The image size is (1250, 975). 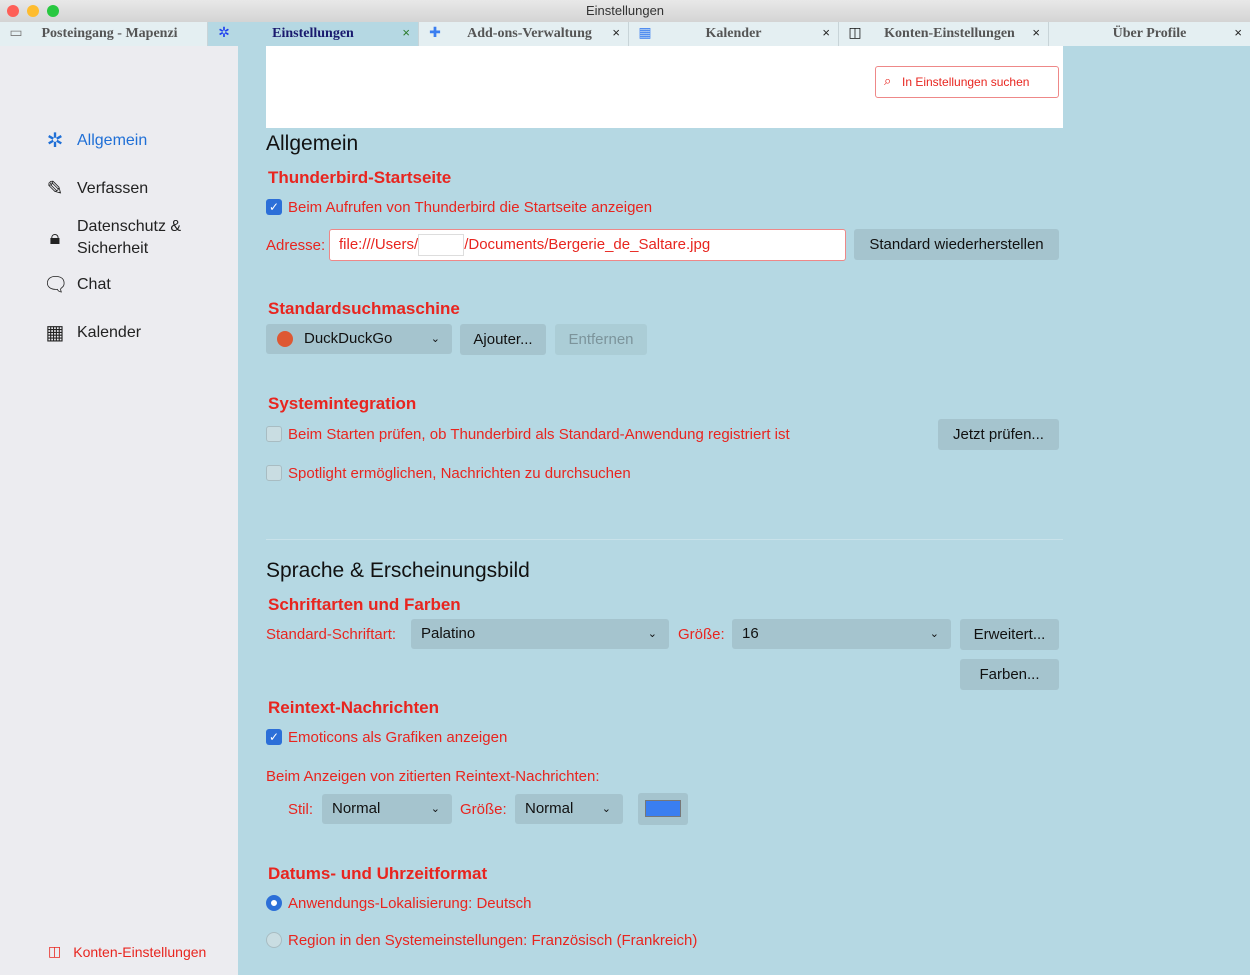 I want to click on remove-search-engine-button: Entfernen, so click(x=601, y=339).